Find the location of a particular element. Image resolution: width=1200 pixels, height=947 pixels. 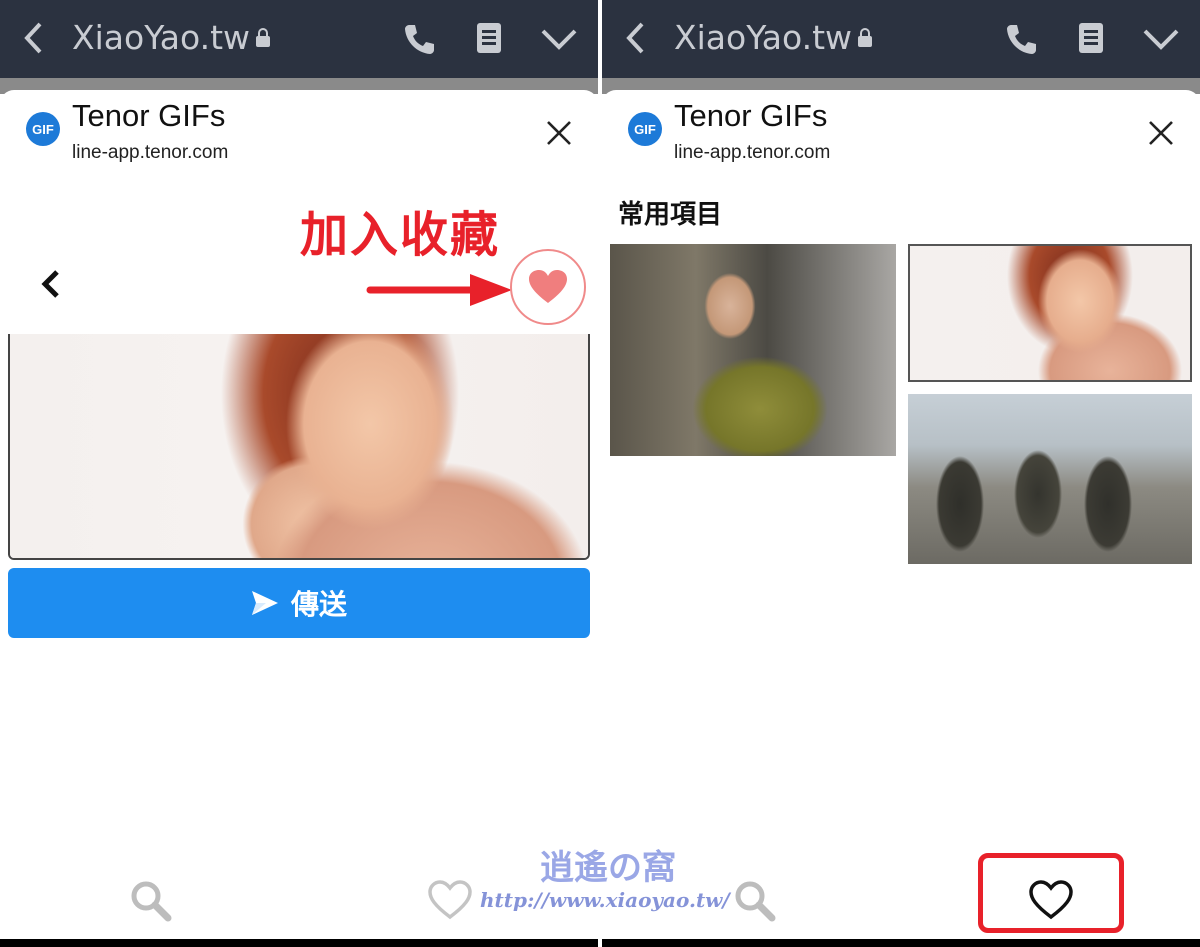

annotation-arrow-icon is located at coordinates (439, 290).